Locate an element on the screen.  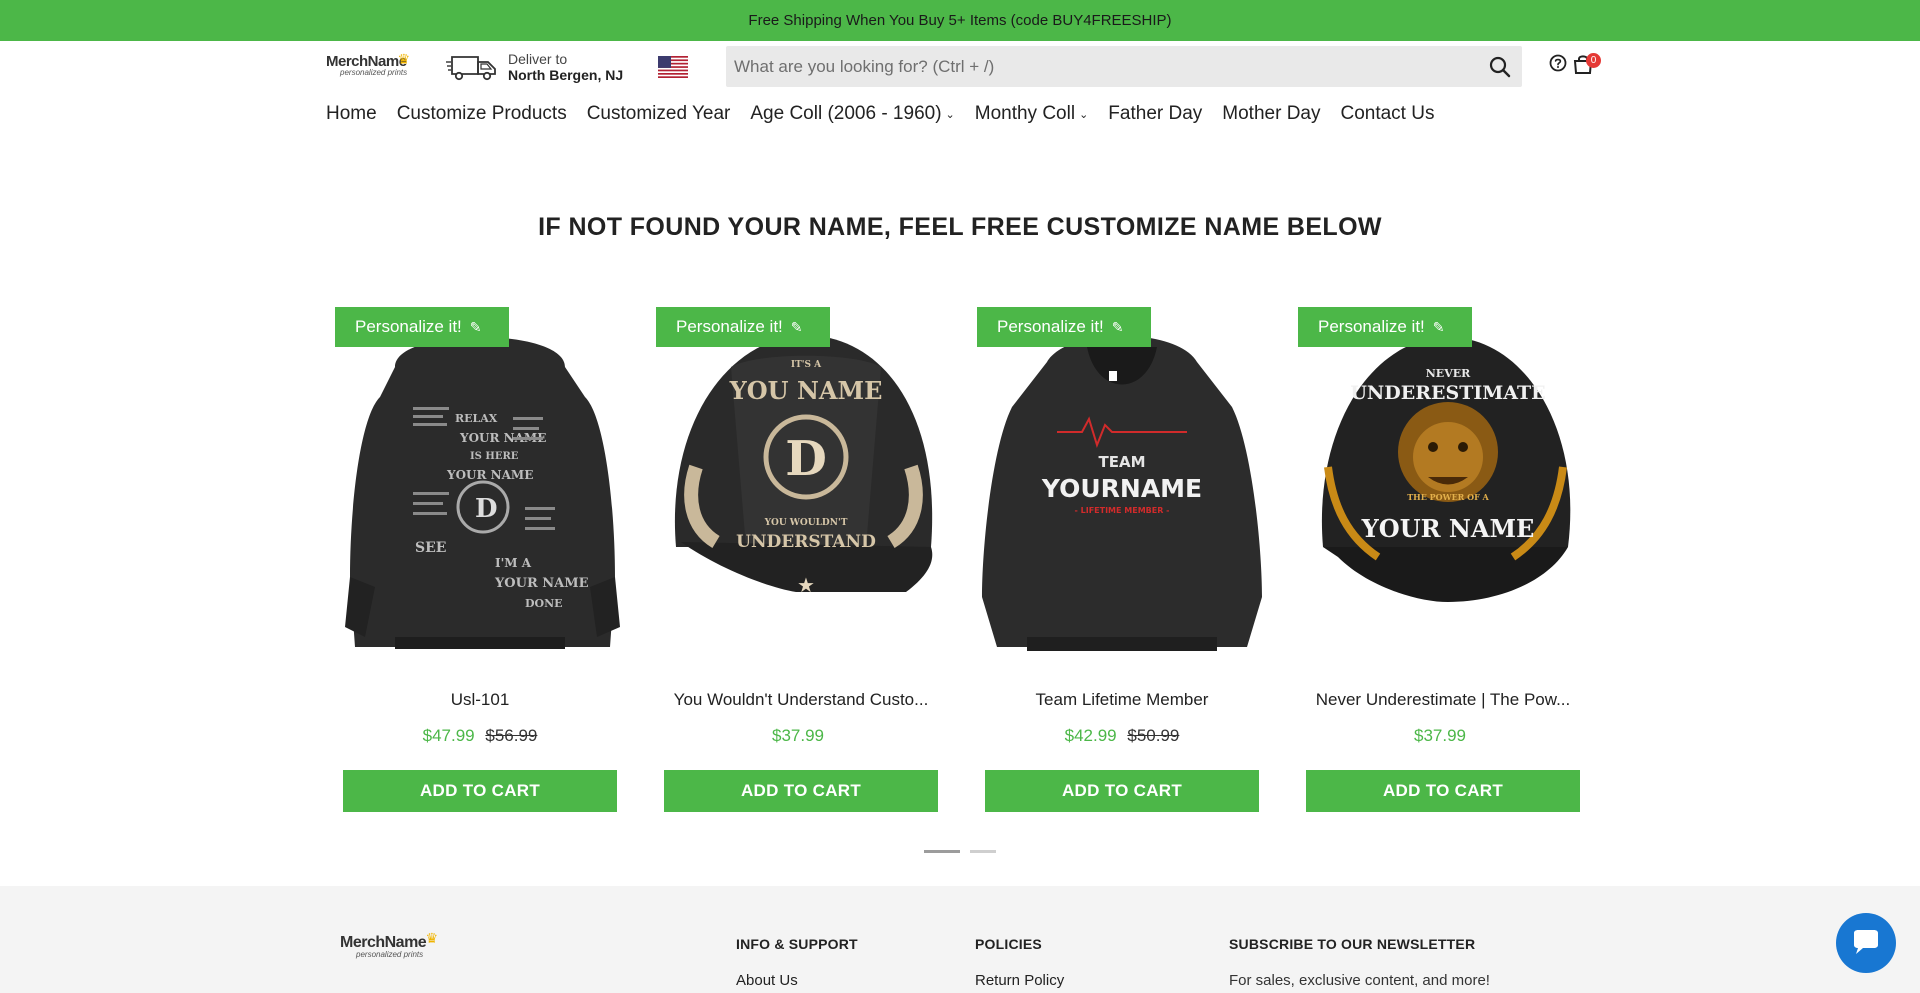
chat-button is located at coordinates (1866, 943).